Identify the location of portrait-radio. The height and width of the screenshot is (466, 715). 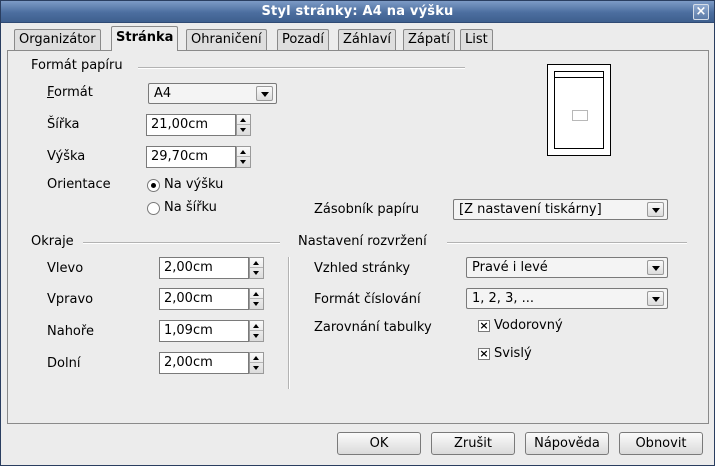
(153, 185).